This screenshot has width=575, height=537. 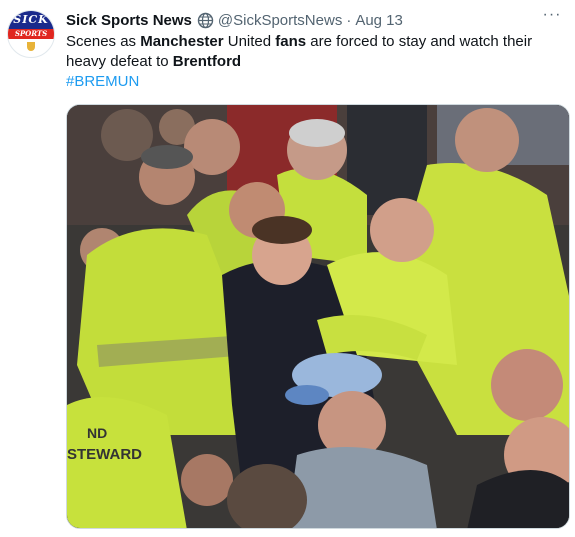 What do you see at coordinates (311, 82) in the screenshot?
I see `hashtag-link: #BREMUN` at bounding box center [311, 82].